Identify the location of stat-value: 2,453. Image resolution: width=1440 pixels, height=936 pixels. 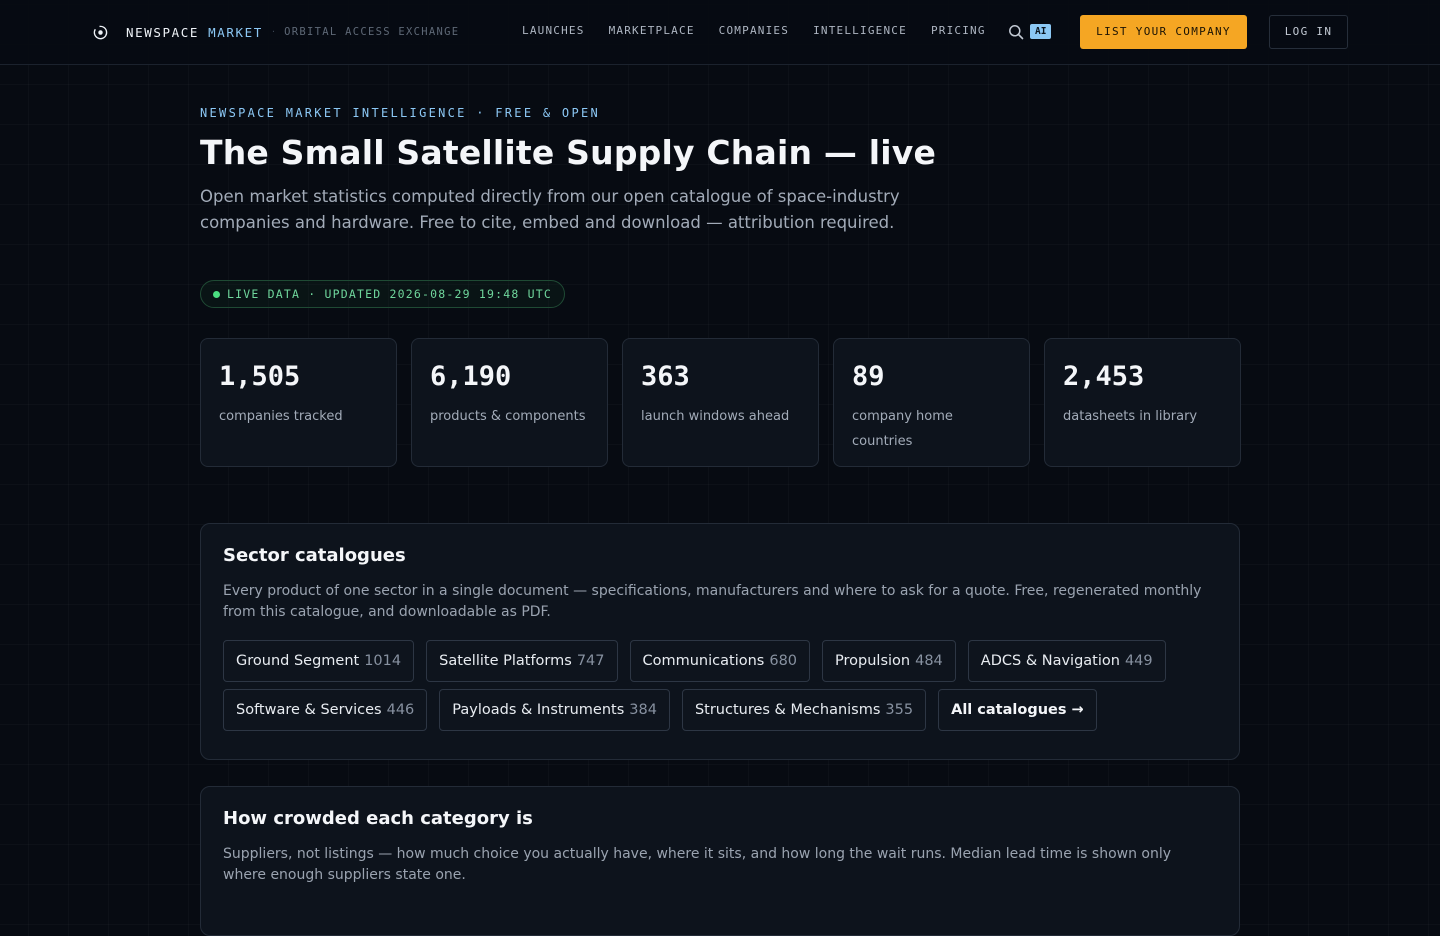
(1104, 376).